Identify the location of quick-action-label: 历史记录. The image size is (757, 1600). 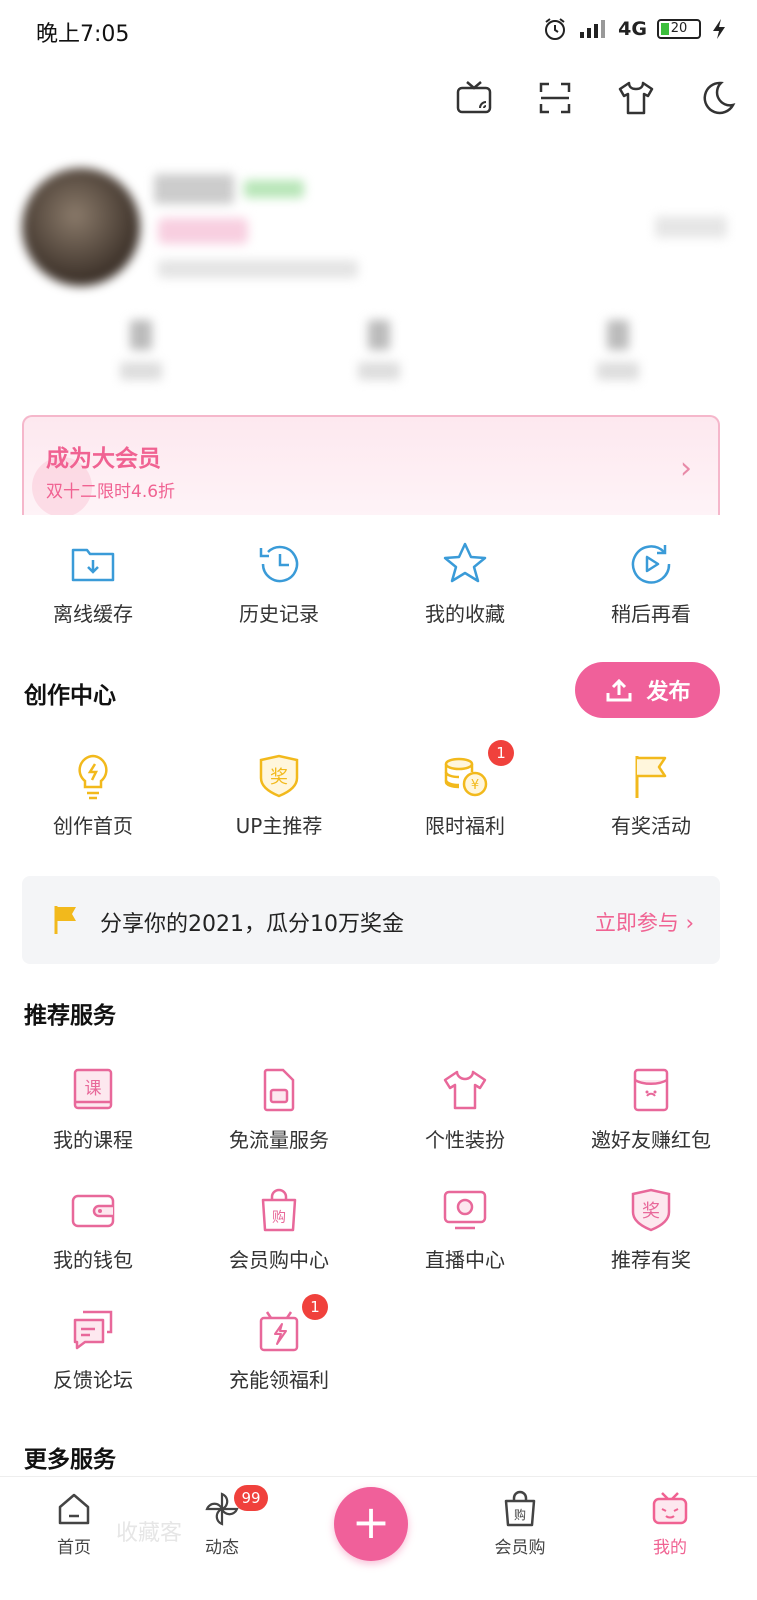
(279, 614).